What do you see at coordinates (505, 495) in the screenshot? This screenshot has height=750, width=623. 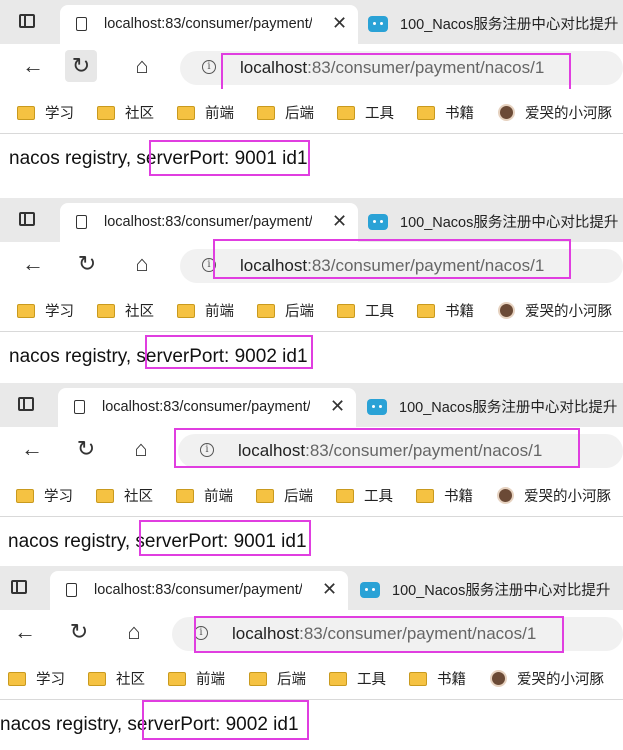 I see `avatar-icon` at bounding box center [505, 495].